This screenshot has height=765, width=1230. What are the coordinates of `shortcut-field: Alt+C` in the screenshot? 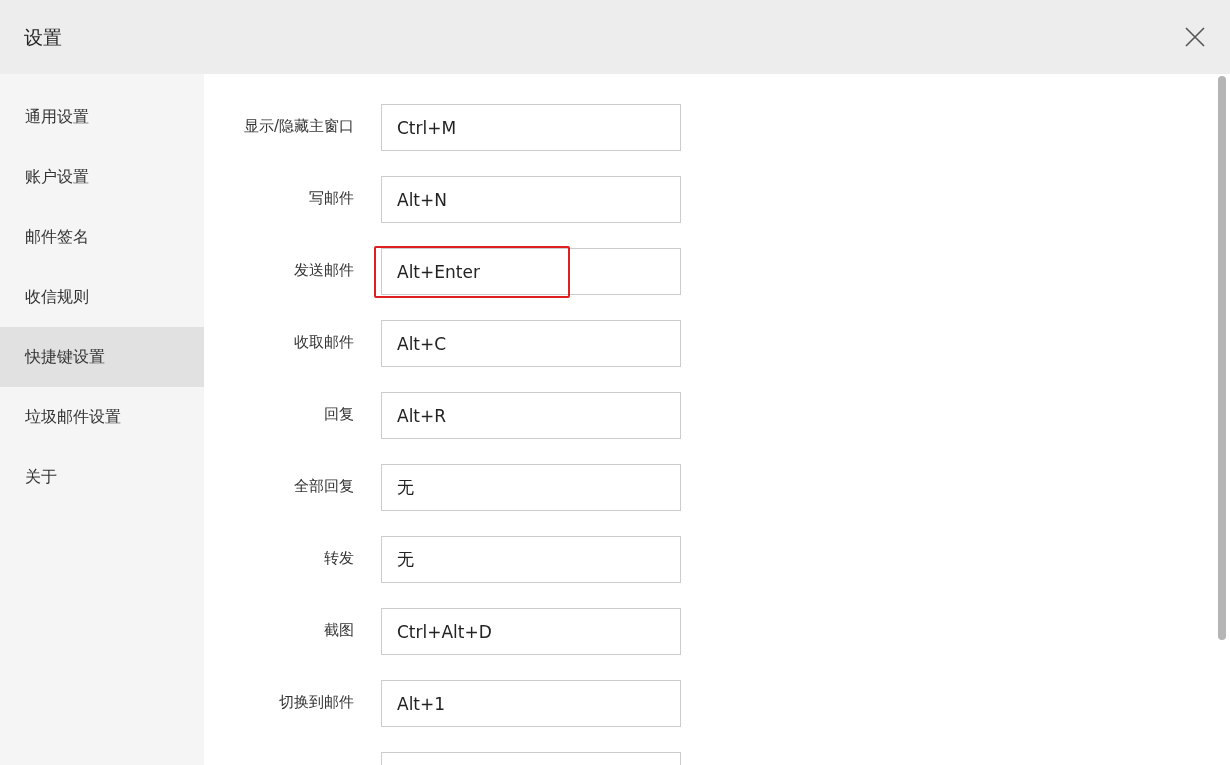 It's located at (531, 343).